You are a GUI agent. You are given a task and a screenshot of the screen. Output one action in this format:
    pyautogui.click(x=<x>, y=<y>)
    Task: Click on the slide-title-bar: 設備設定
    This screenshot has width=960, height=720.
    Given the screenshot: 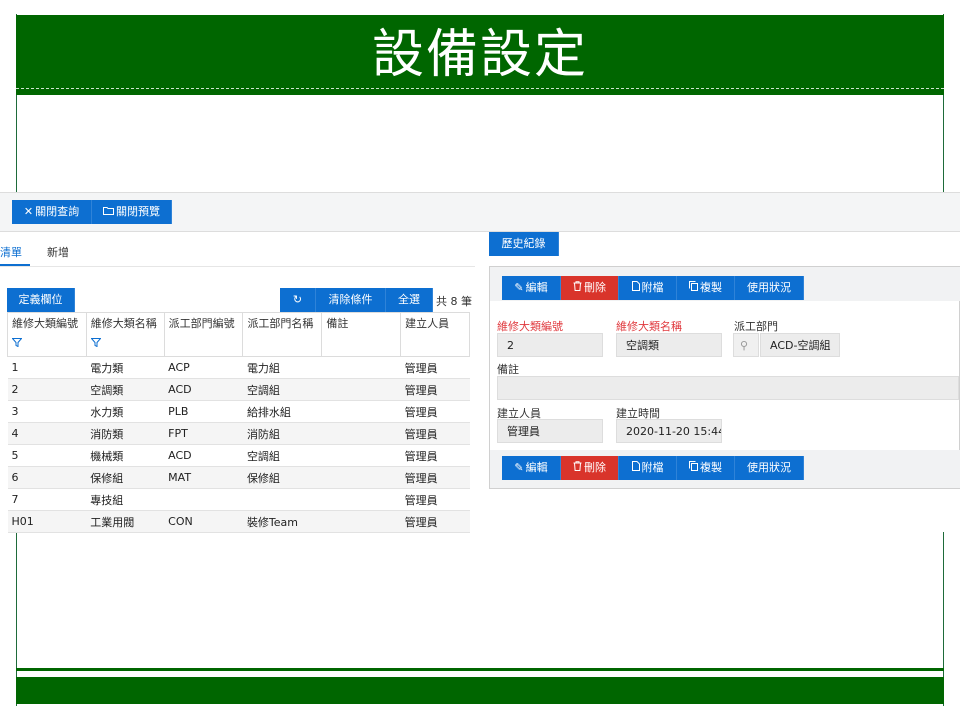 What is the action you would take?
    pyautogui.click(x=480, y=55)
    